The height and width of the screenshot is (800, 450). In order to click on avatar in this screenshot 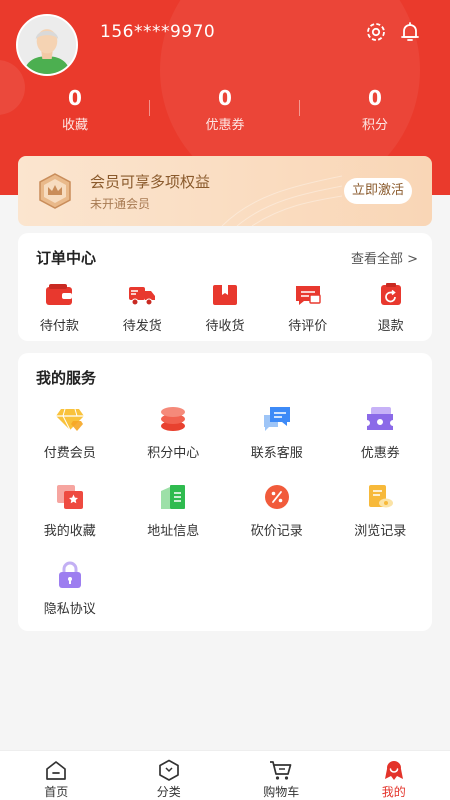, I will do `click(47, 45)`.